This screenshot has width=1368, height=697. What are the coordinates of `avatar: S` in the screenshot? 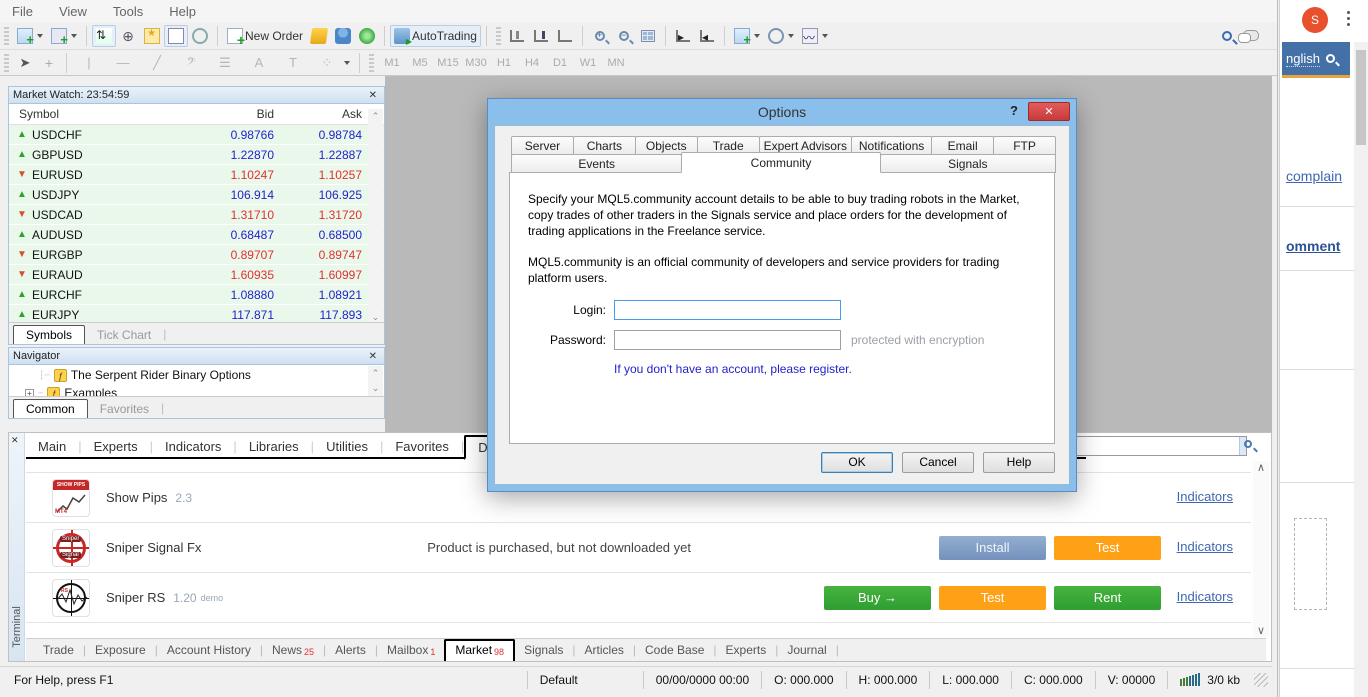 It's located at (1315, 20).